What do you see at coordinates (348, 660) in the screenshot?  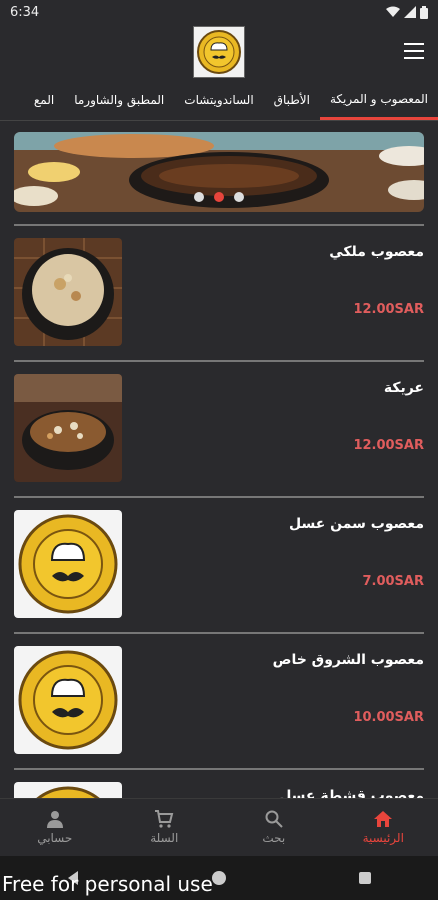 I see `item-name: معصوب الشروق خاص` at bounding box center [348, 660].